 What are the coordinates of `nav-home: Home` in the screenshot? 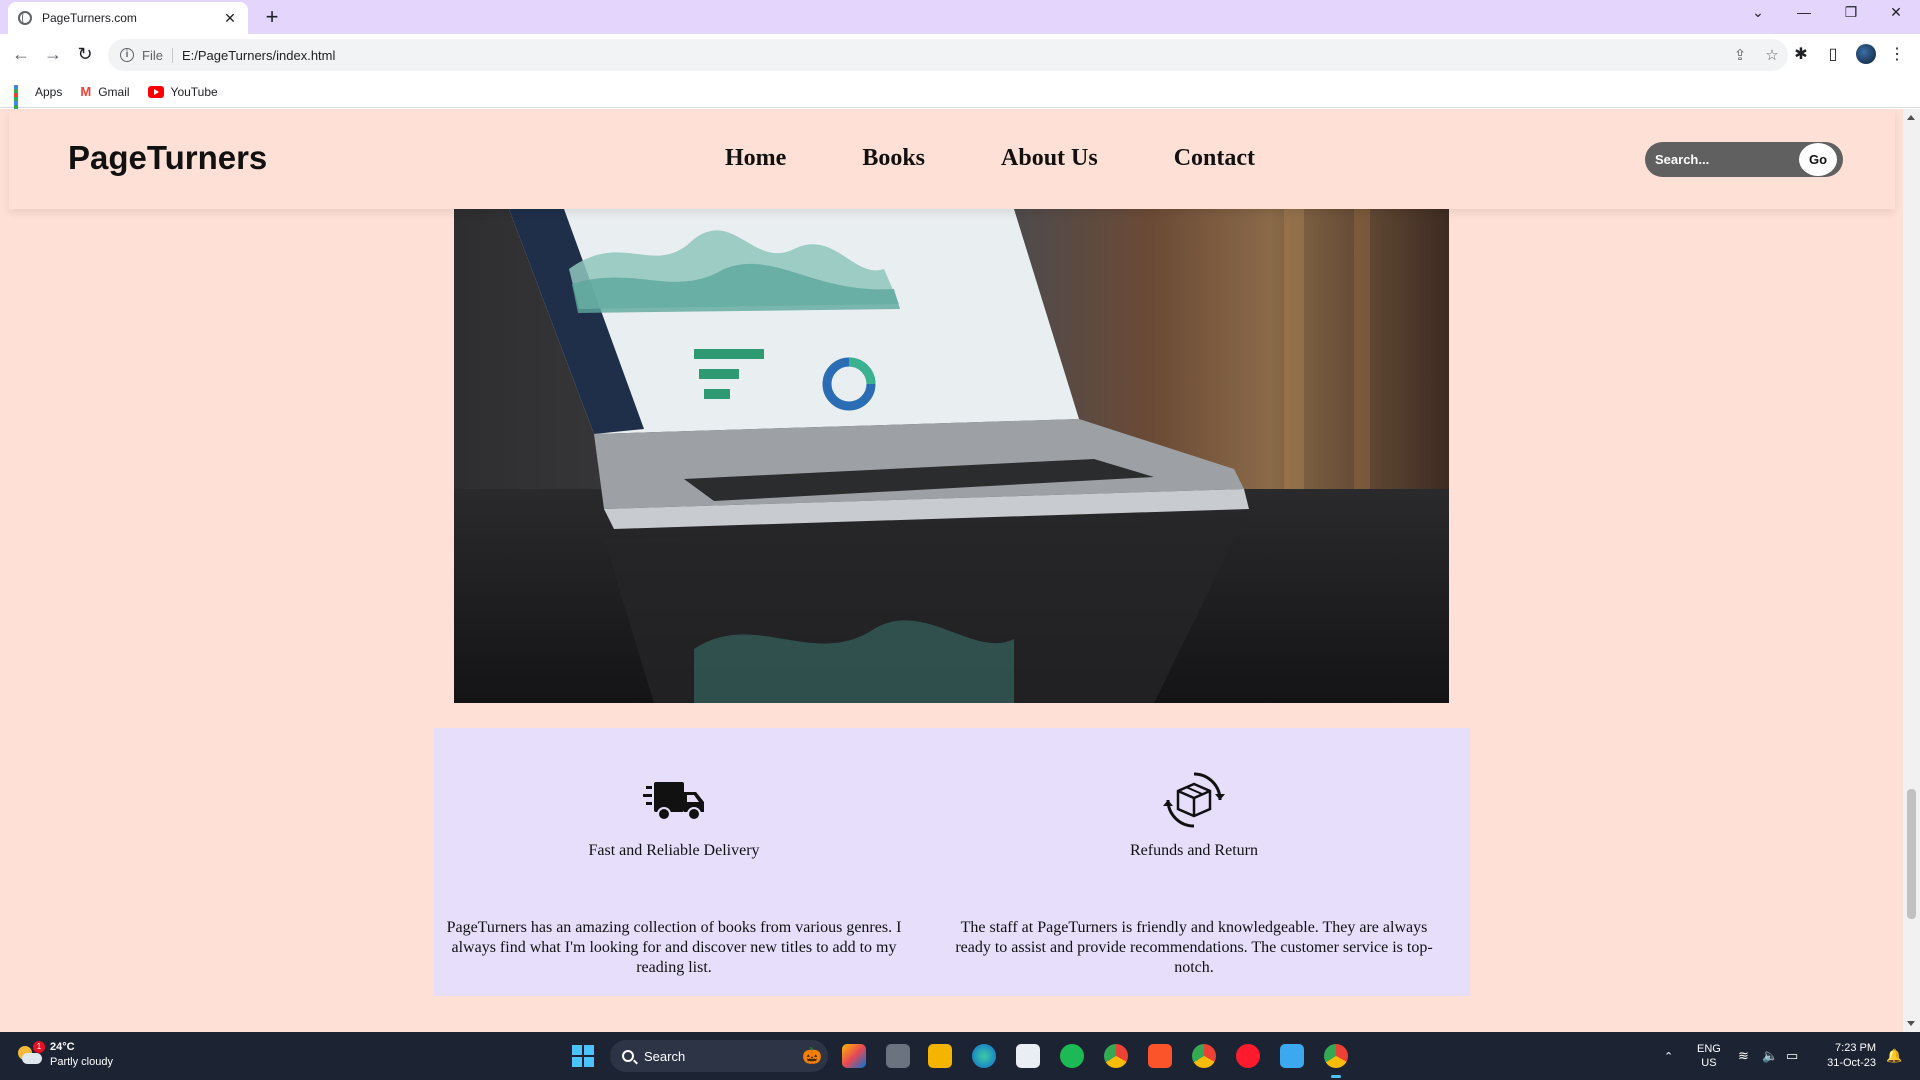 It's located at (755, 158).